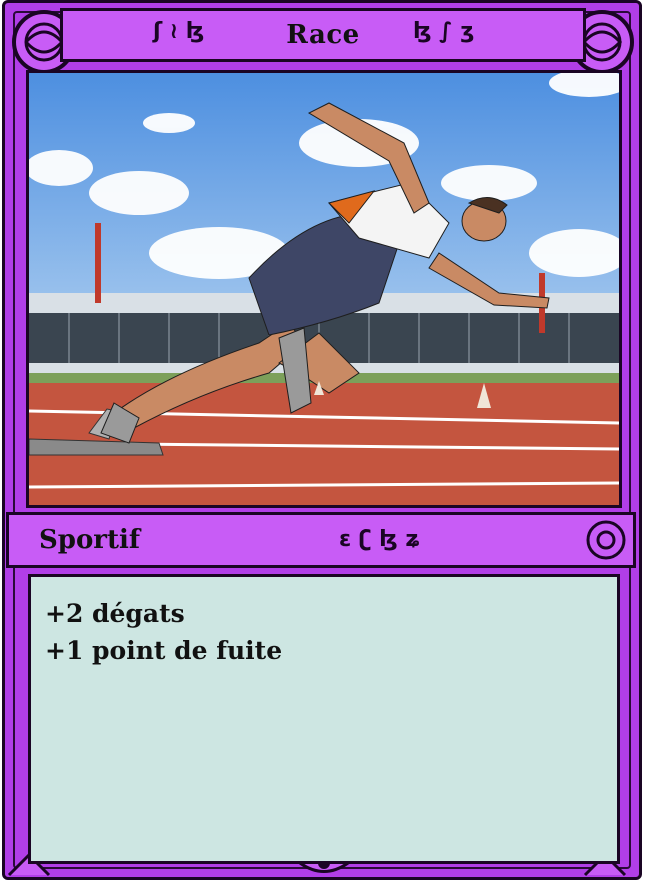  Describe the element at coordinates (380, 539) in the screenshot. I see `rune-decoration-icon: ɛ ʗ ɮ ʑ` at that location.